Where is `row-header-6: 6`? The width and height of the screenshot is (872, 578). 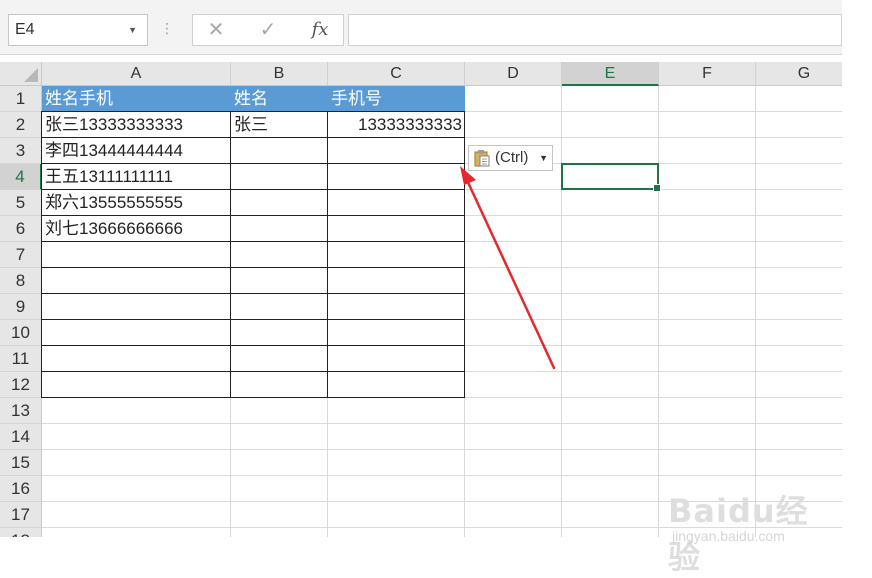
row-header-6: 6 is located at coordinates (21, 229).